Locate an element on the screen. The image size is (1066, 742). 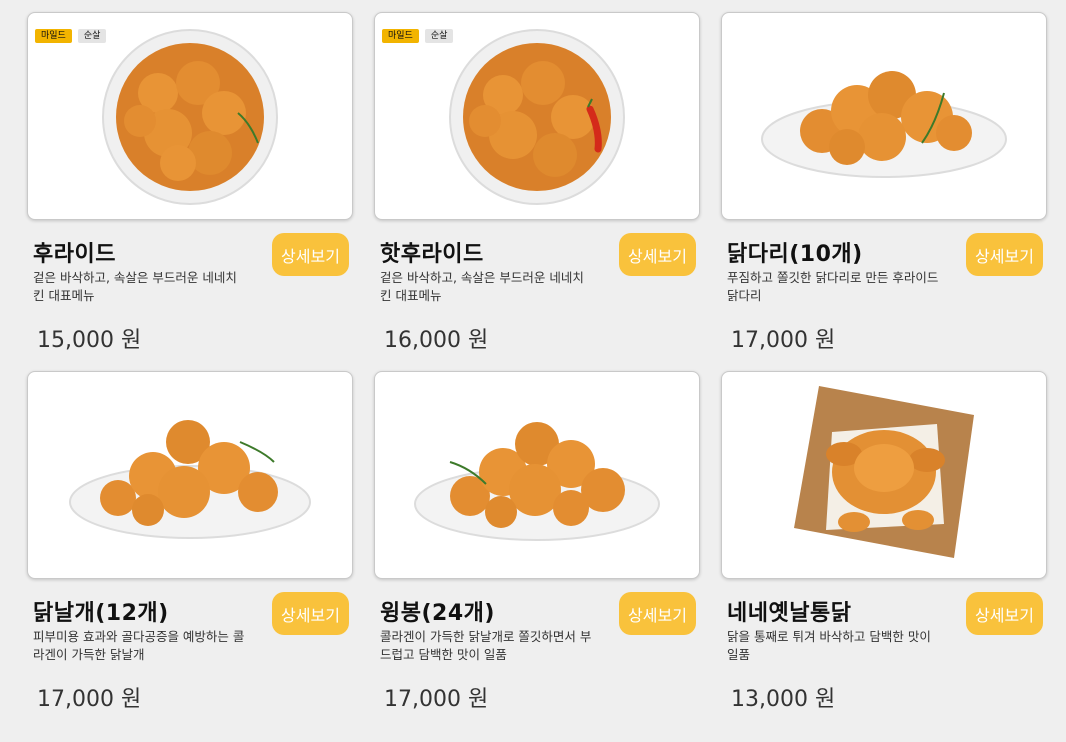
menu-name: 윙봉(24개) is located at coordinates (437, 613).